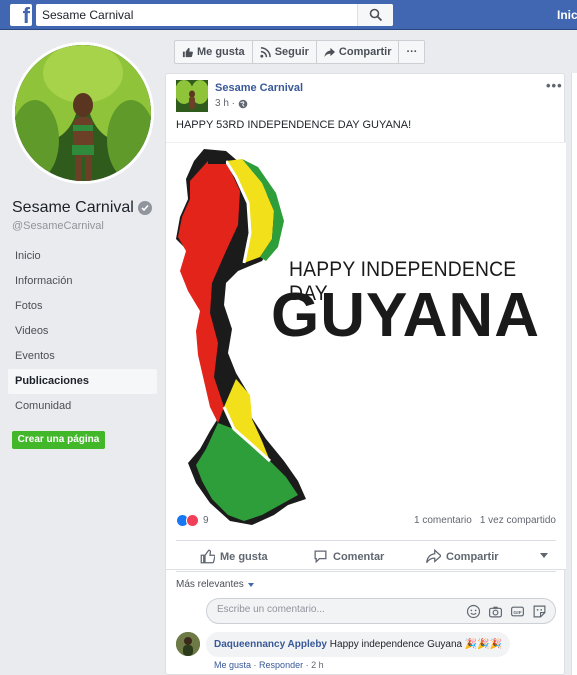  What do you see at coordinates (405, 315) in the screenshot?
I see `image-caption-line2: GUYANA` at bounding box center [405, 315].